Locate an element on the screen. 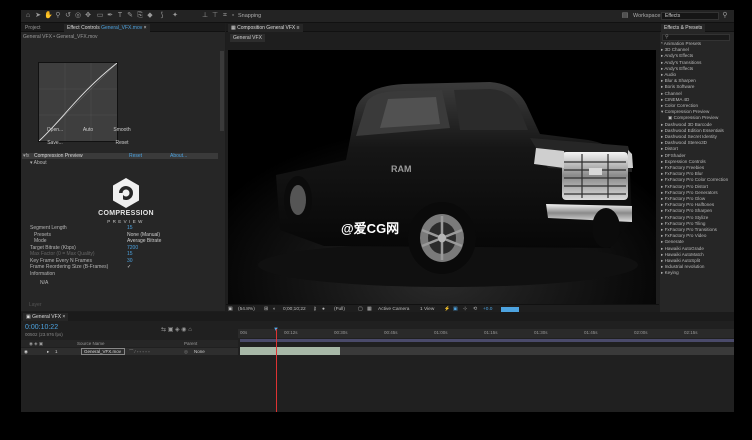 The image size is (752, 440). brush-icon: ✎ is located at coordinates (130, 16).